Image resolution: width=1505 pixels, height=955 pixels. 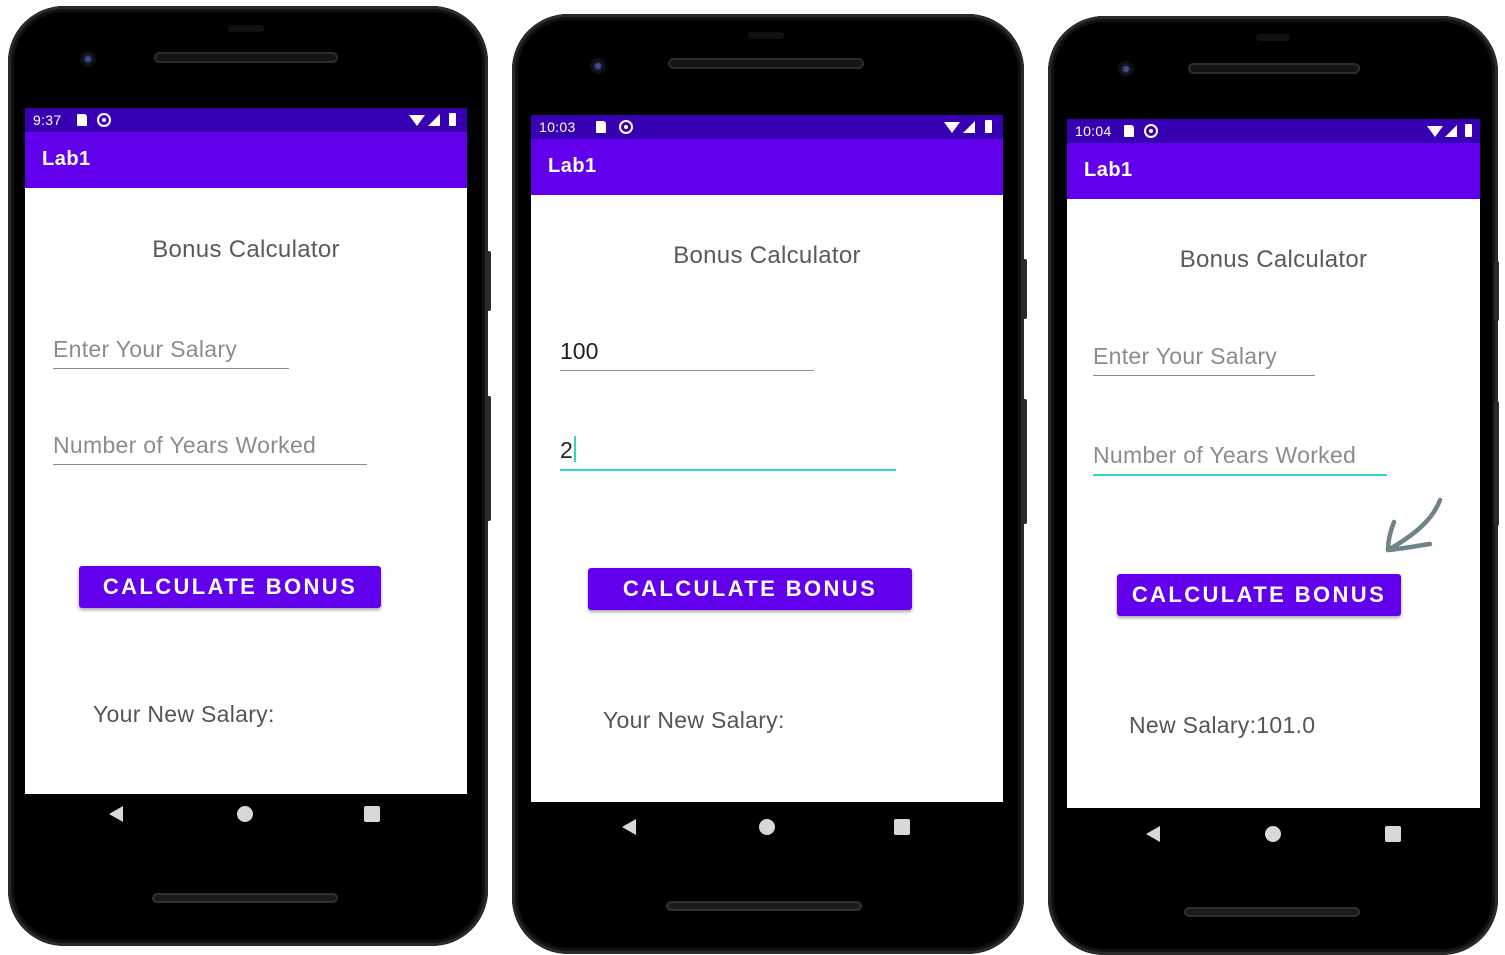 What do you see at coordinates (1414, 525) in the screenshot?
I see `hand-drawn-arrow-icon` at bounding box center [1414, 525].